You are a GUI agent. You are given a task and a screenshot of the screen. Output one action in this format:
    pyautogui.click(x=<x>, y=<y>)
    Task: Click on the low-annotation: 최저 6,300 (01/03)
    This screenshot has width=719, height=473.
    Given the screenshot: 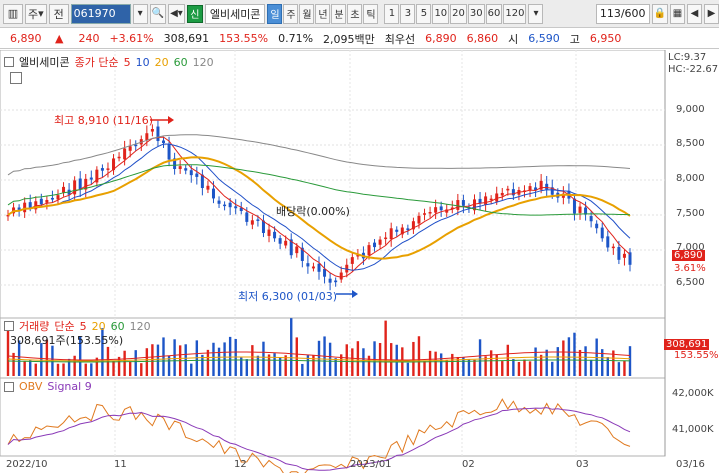 What is the action you would take?
    pyautogui.click(x=288, y=296)
    